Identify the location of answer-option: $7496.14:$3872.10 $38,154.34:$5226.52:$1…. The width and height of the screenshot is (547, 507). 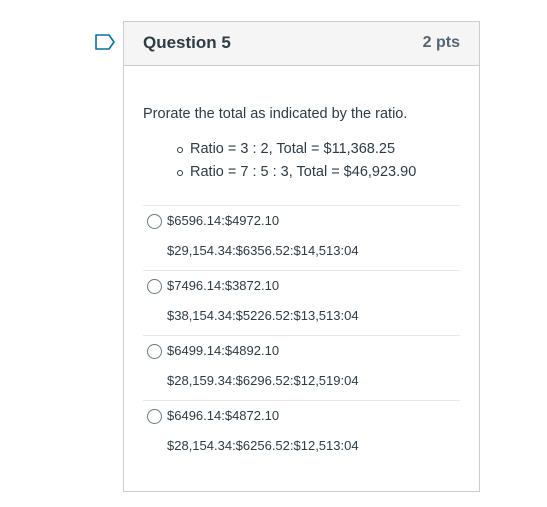
(301, 303).